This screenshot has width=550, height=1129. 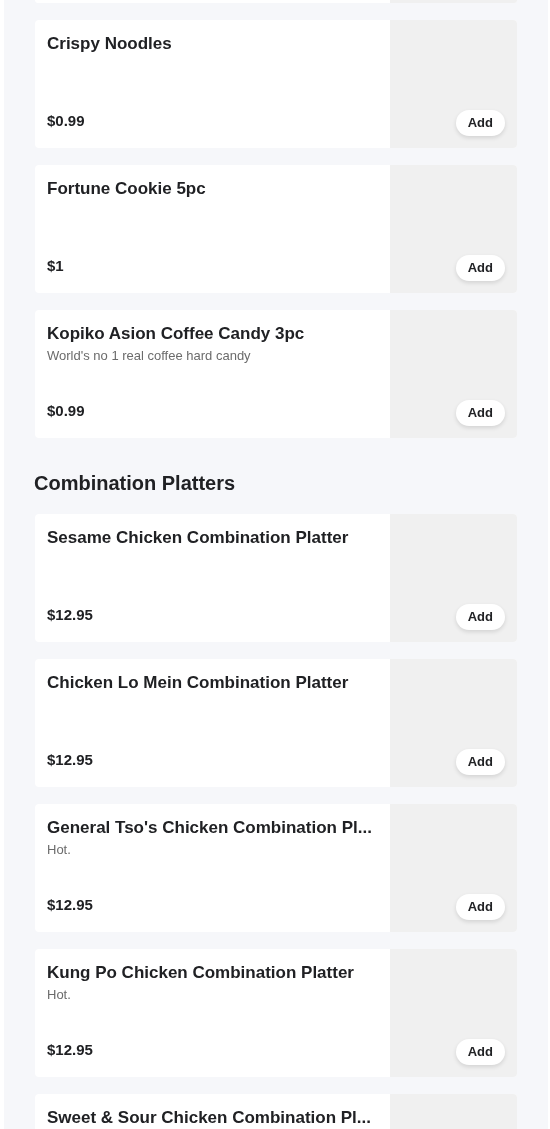 I want to click on item-price: $1, so click(x=55, y=266).